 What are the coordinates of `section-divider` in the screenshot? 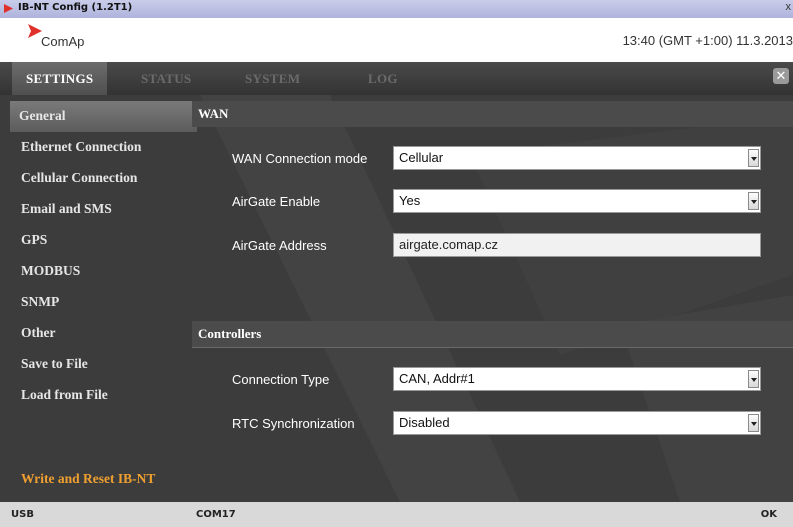 It's located at (492, 347).